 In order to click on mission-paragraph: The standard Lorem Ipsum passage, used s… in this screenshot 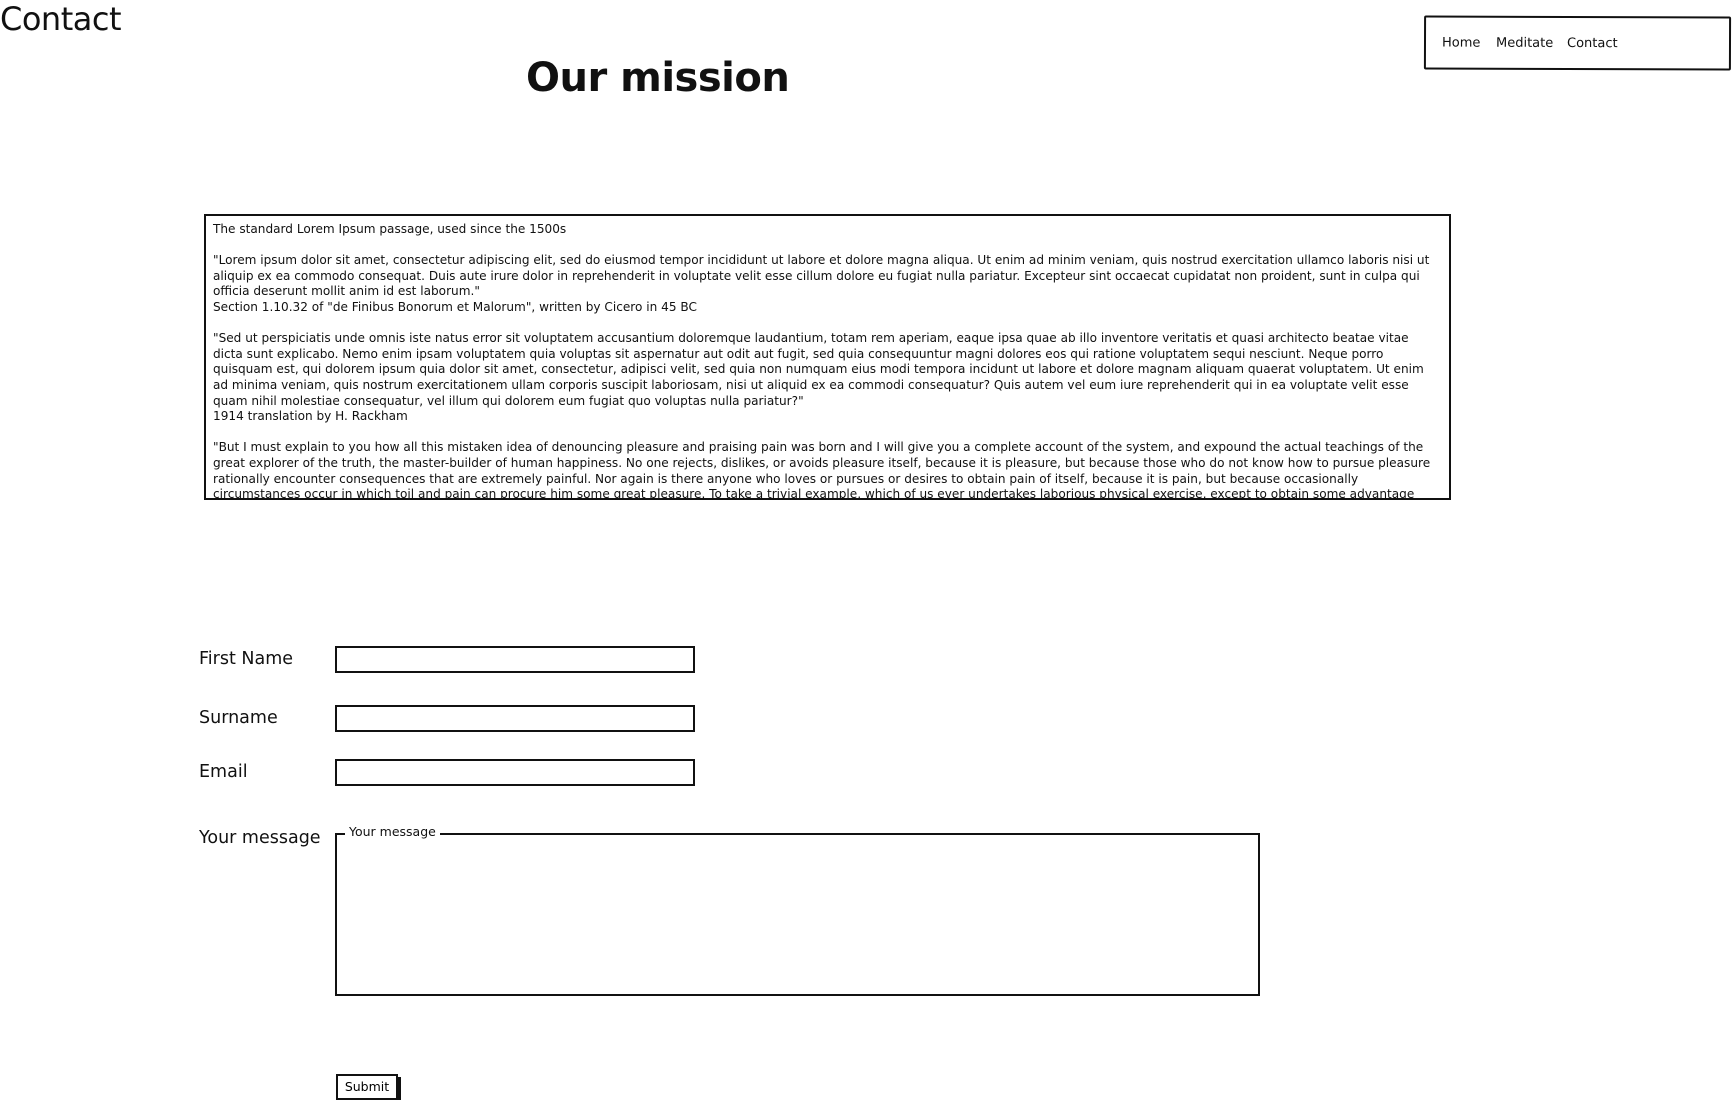, I will do `click(390, 229)`.